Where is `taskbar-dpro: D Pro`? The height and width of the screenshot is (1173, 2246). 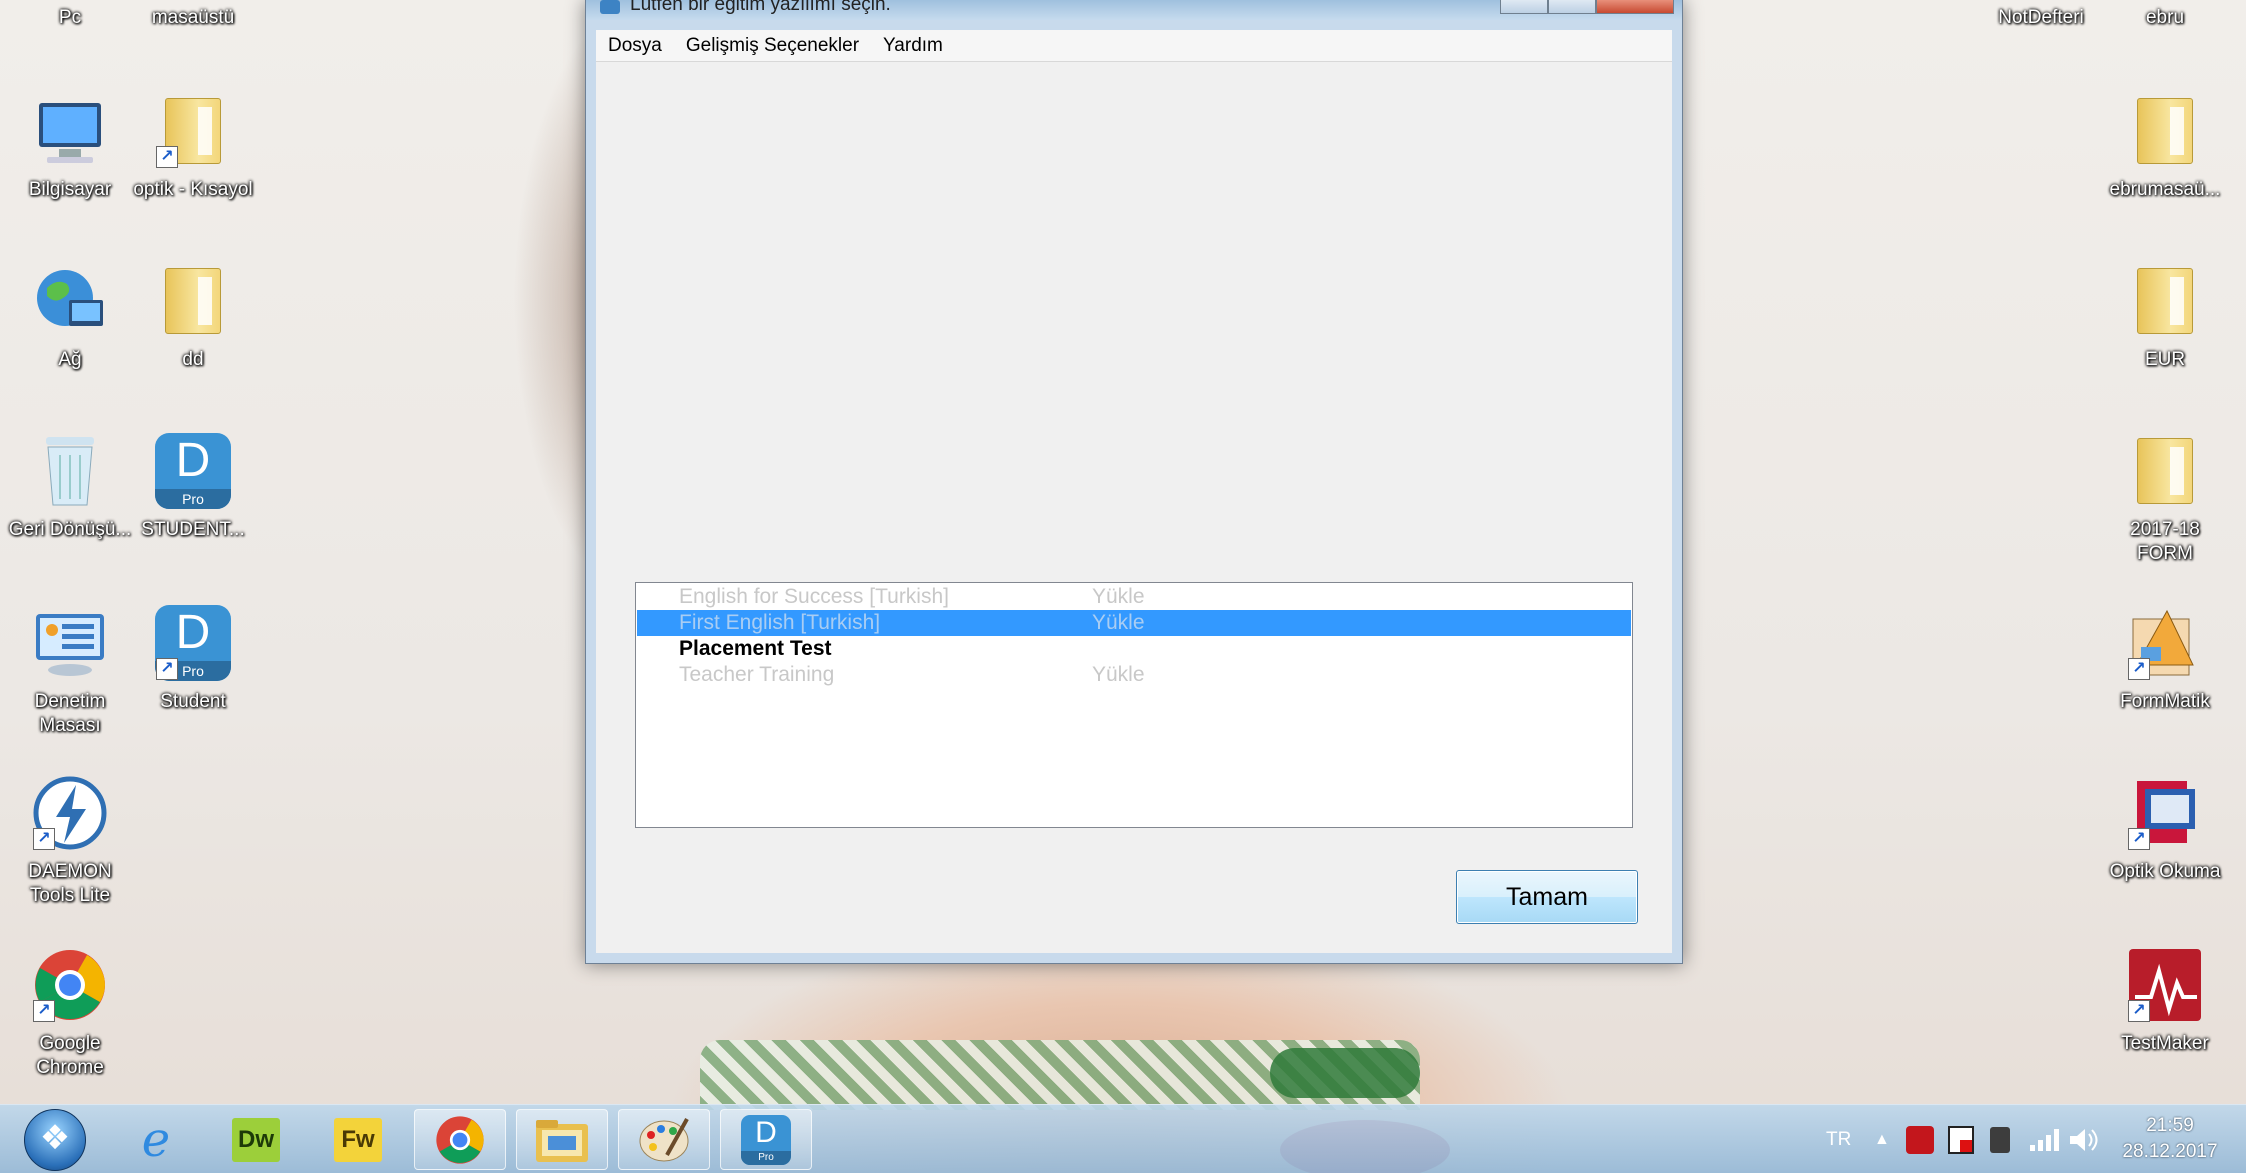 taskbar-dpro: D Pro is located at coordinates (766, 1139).